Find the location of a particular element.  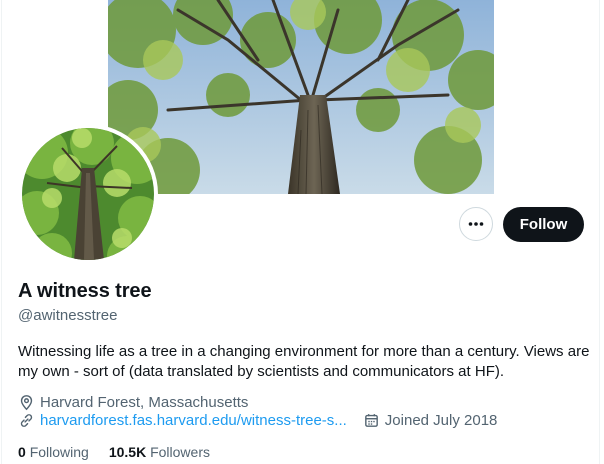

link-icon is located at coordinates (26, 420).